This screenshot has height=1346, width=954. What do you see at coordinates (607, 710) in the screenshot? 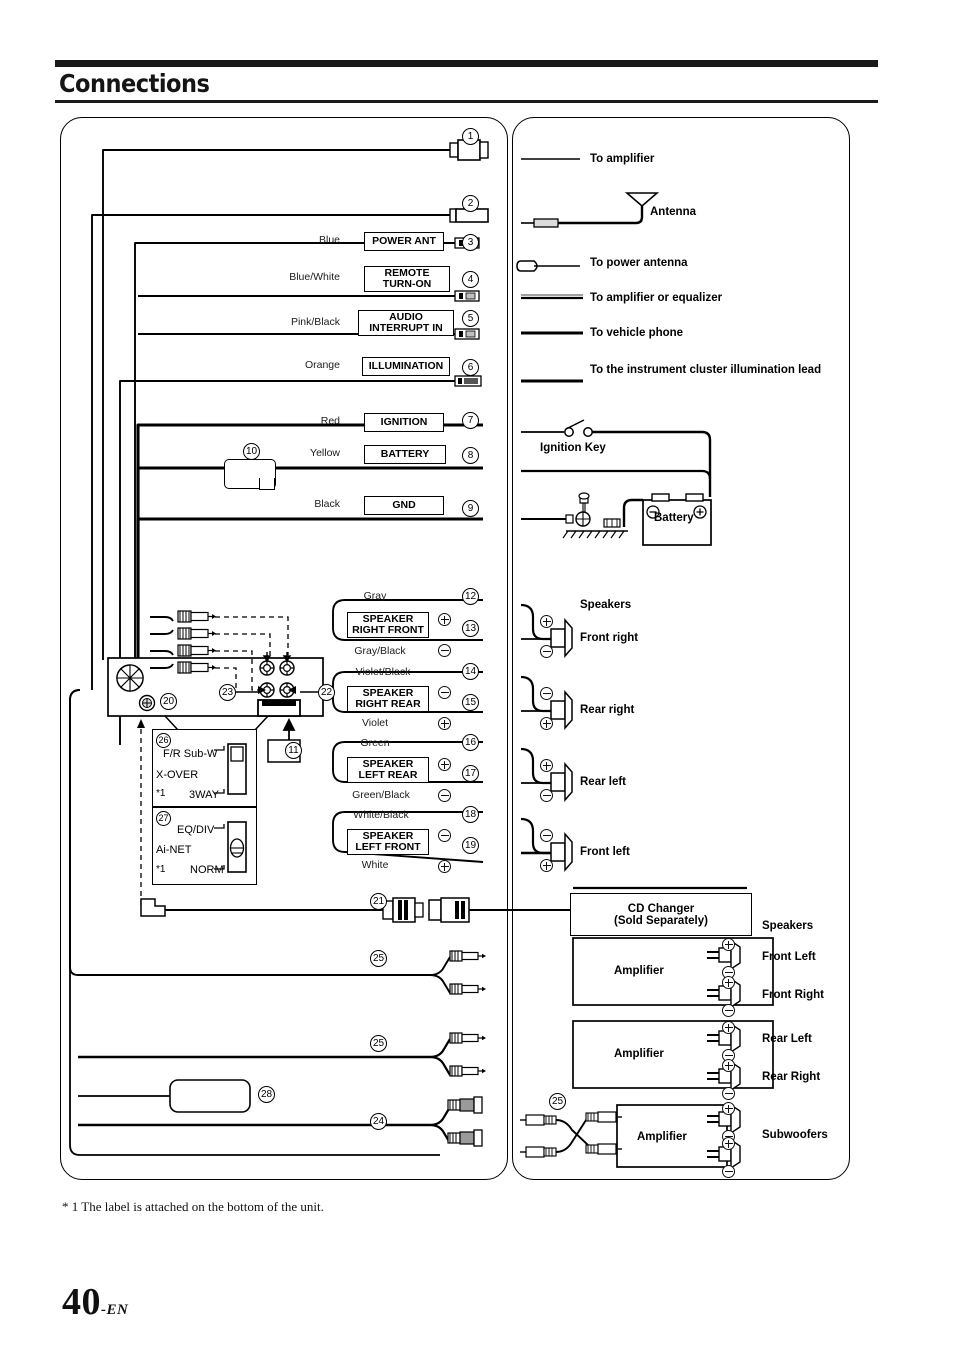
I see `speaker-label-rear-right: Rear right` at bounding box center [607, 710].